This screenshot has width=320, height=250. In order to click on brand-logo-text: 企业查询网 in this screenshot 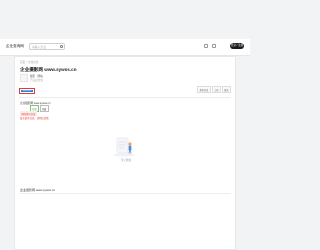, I will do `click(15, 46)`.